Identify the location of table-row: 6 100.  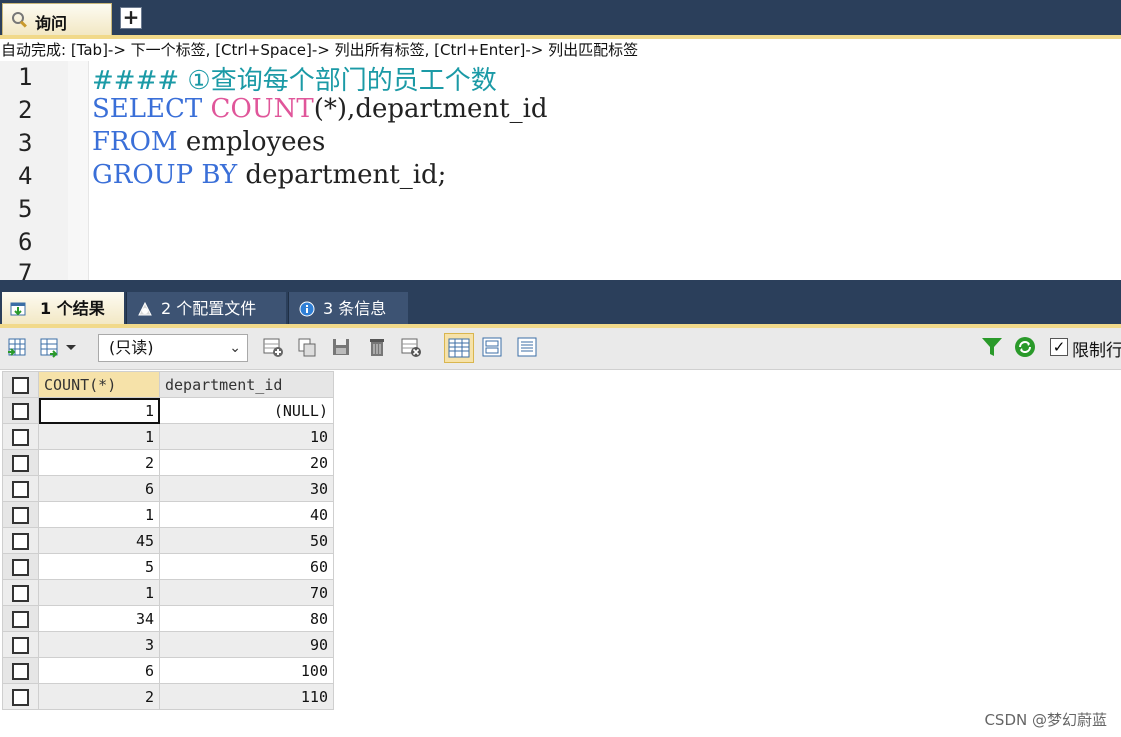
(168, 670).